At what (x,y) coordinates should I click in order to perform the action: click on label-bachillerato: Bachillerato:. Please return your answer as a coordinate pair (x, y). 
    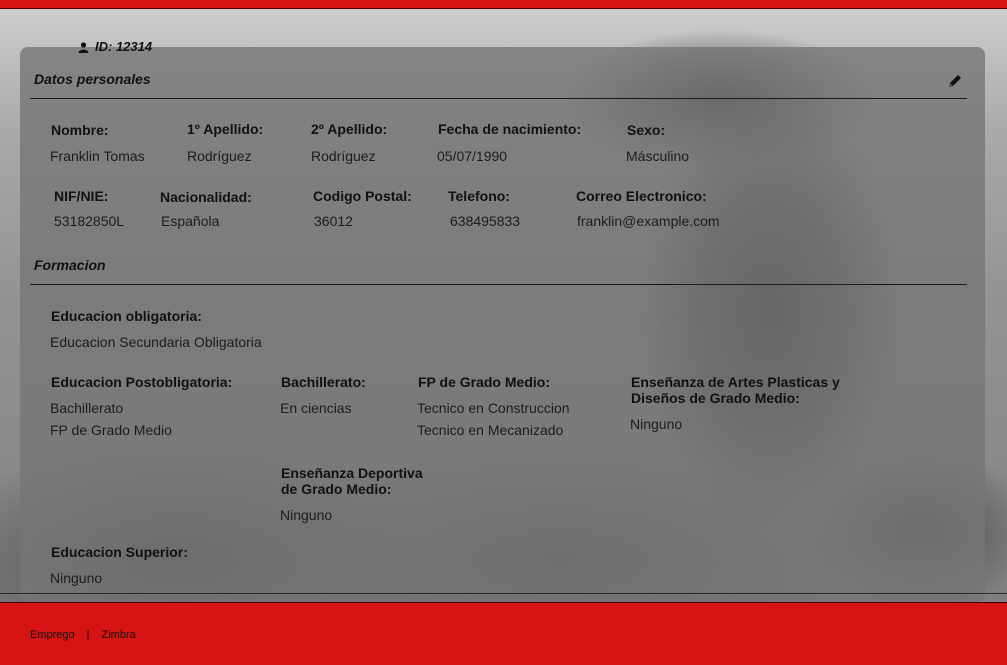
    Looking at the image, I should click on (323, 382).